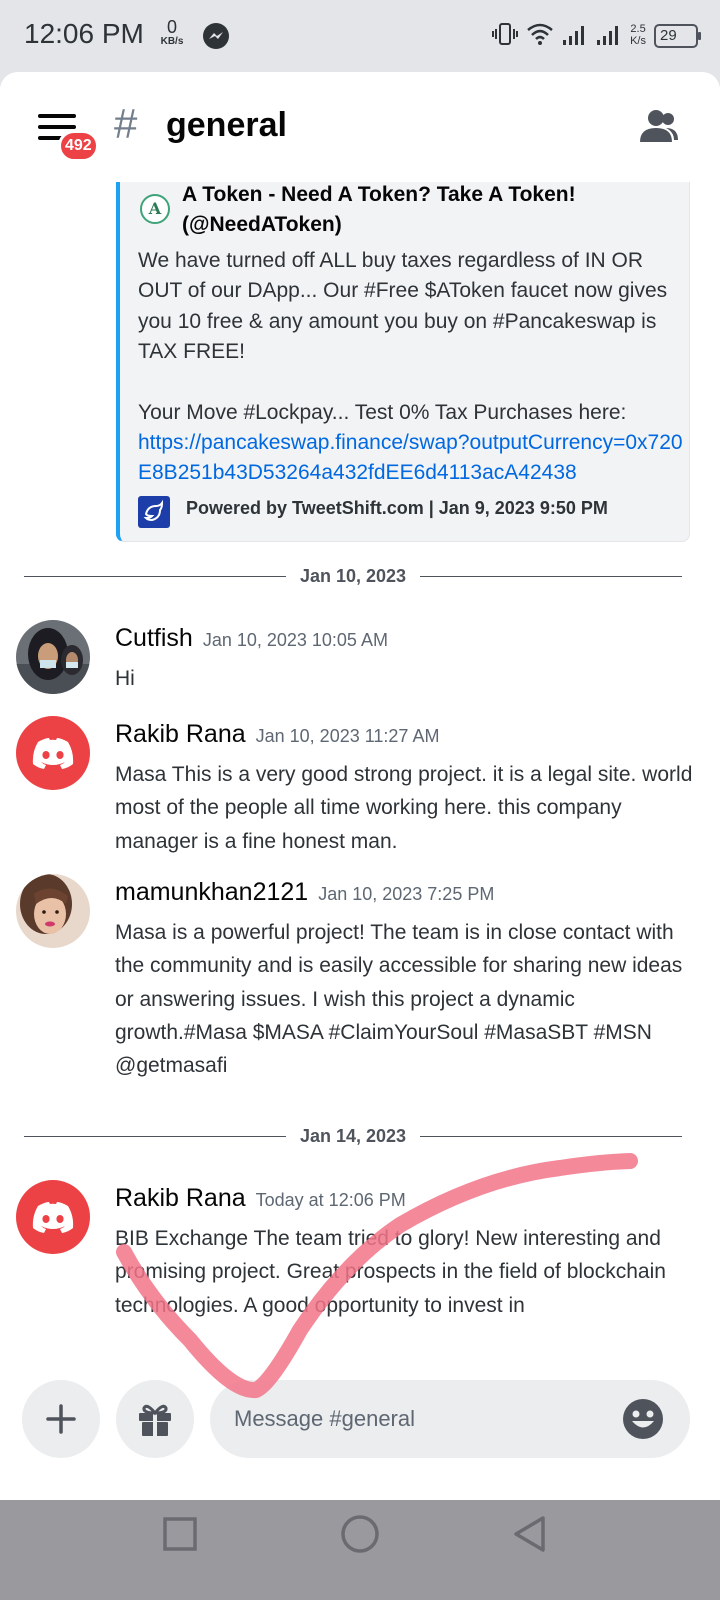 The height and width of the screenshot is (1600, 720). I want to click on net-speed: 2.5 K/s, so click(638, 35).